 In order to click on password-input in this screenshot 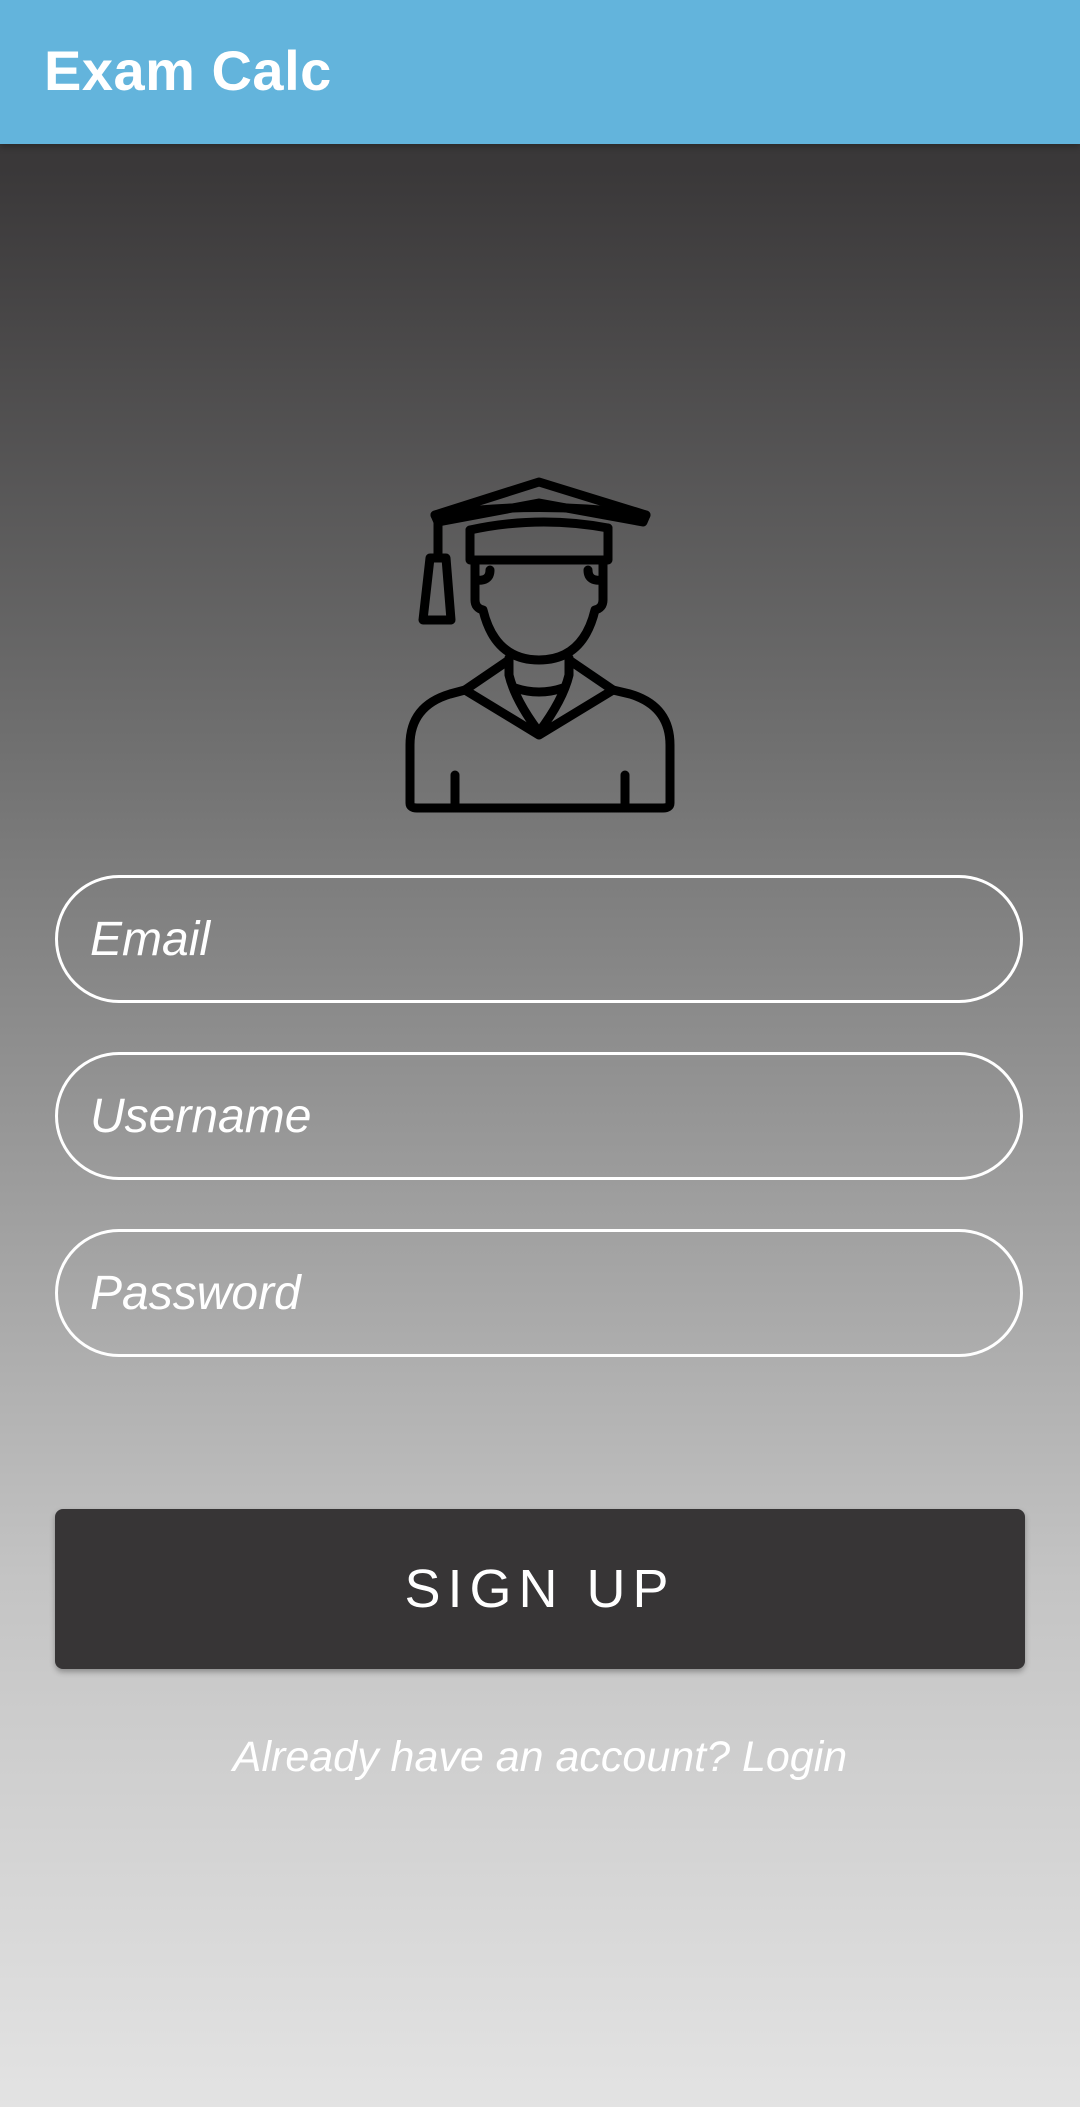, I will do `click(539, 1293)`.